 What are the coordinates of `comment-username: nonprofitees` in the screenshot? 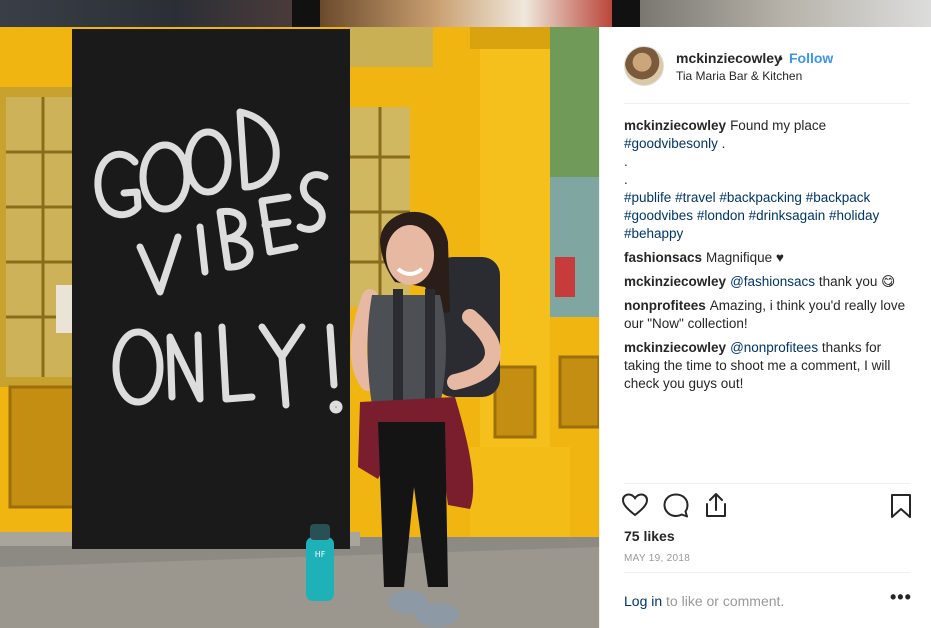 It's located at (665, 305).